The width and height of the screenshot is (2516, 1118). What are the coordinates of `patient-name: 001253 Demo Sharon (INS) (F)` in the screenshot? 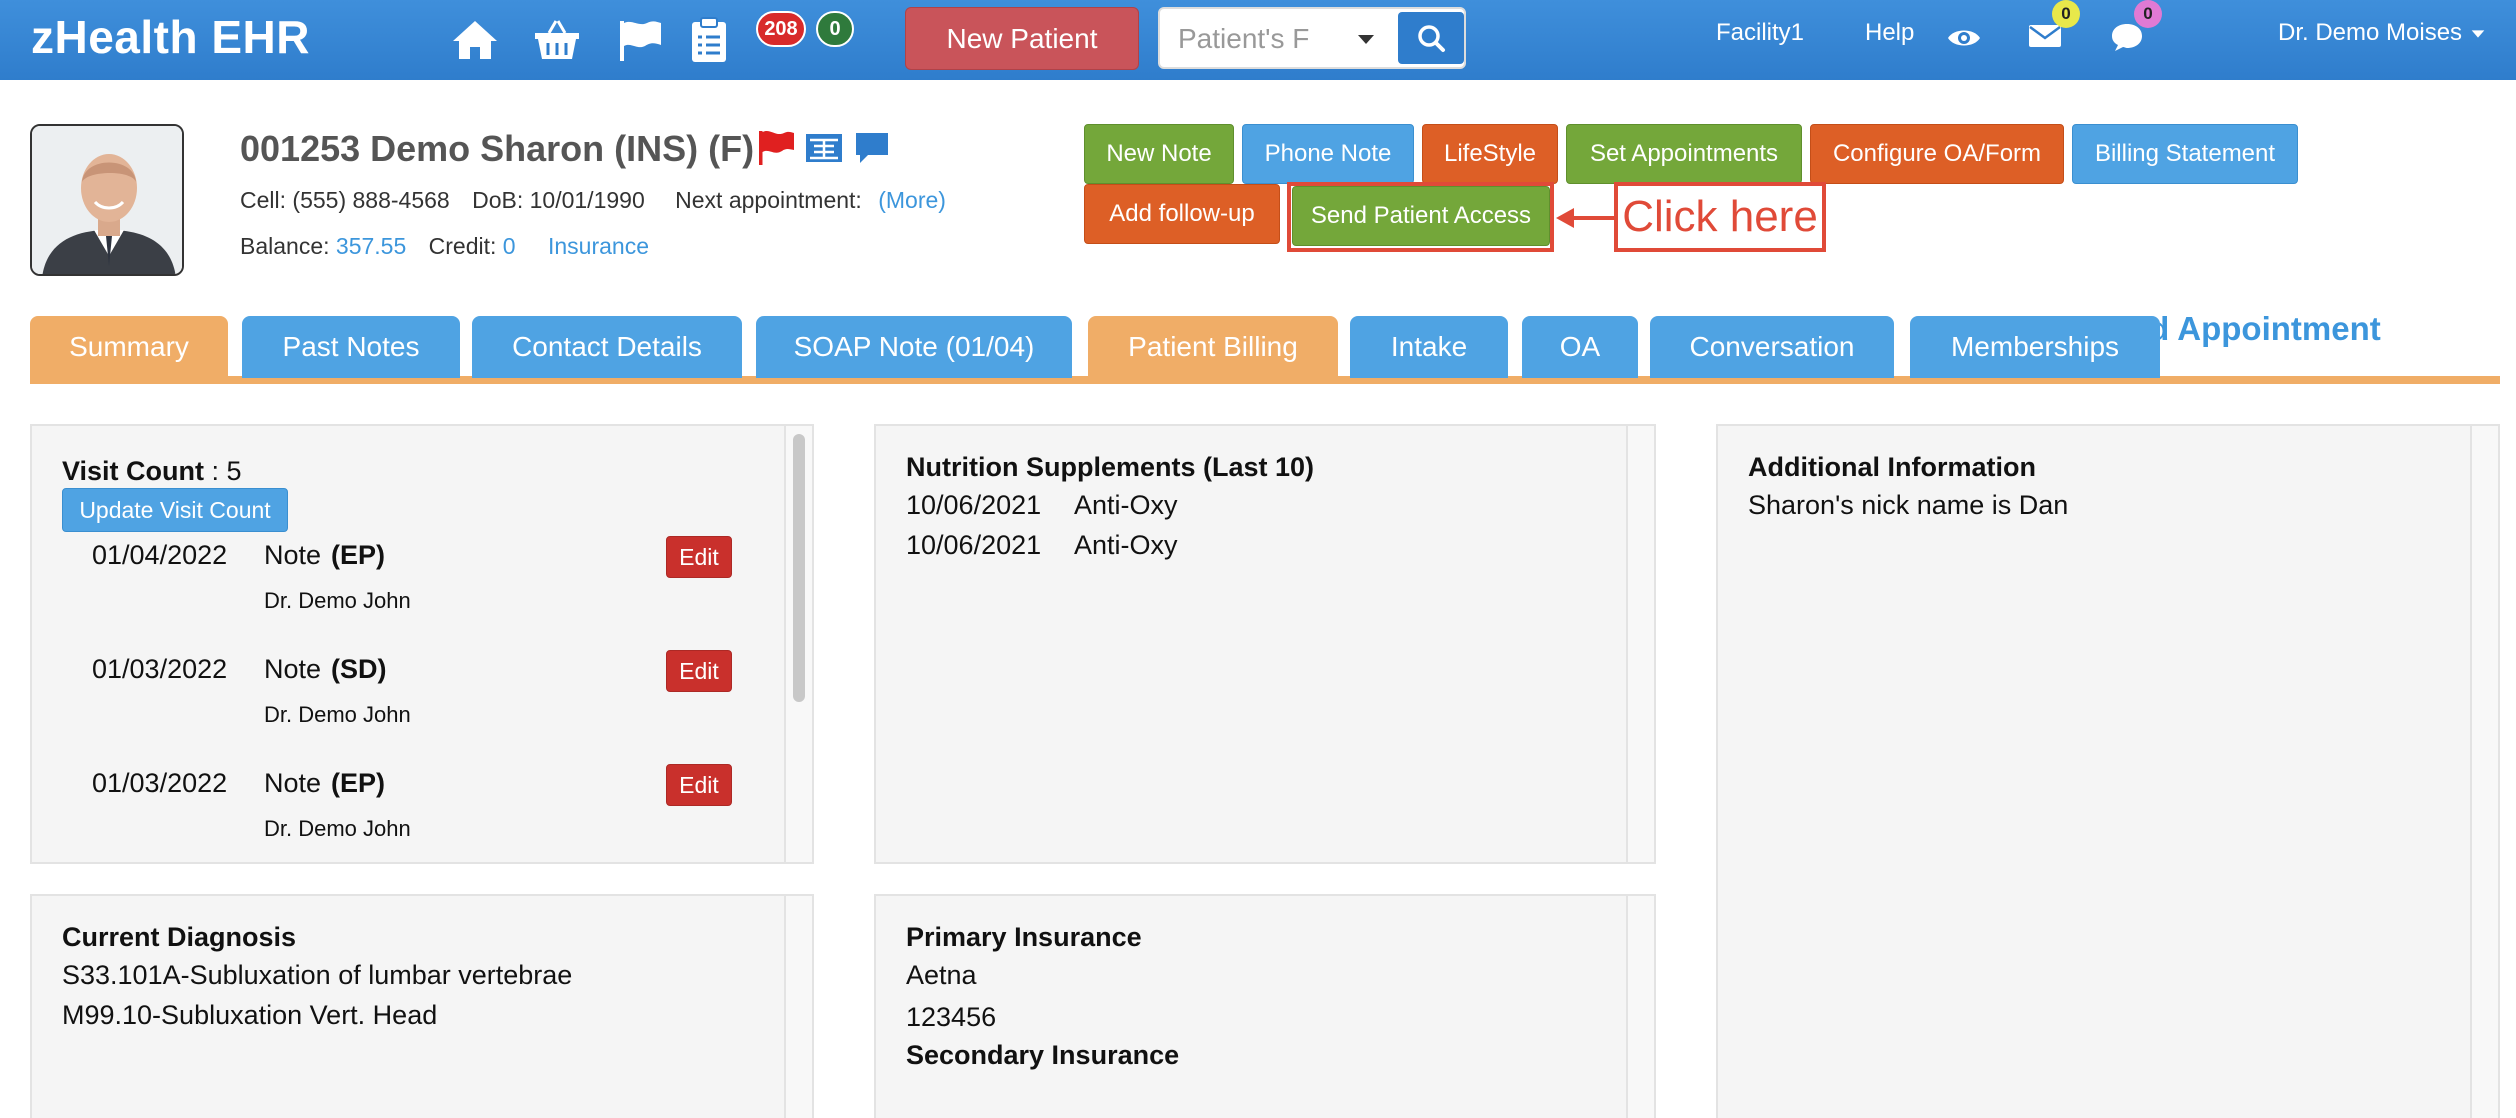 It's located at (497, 148).